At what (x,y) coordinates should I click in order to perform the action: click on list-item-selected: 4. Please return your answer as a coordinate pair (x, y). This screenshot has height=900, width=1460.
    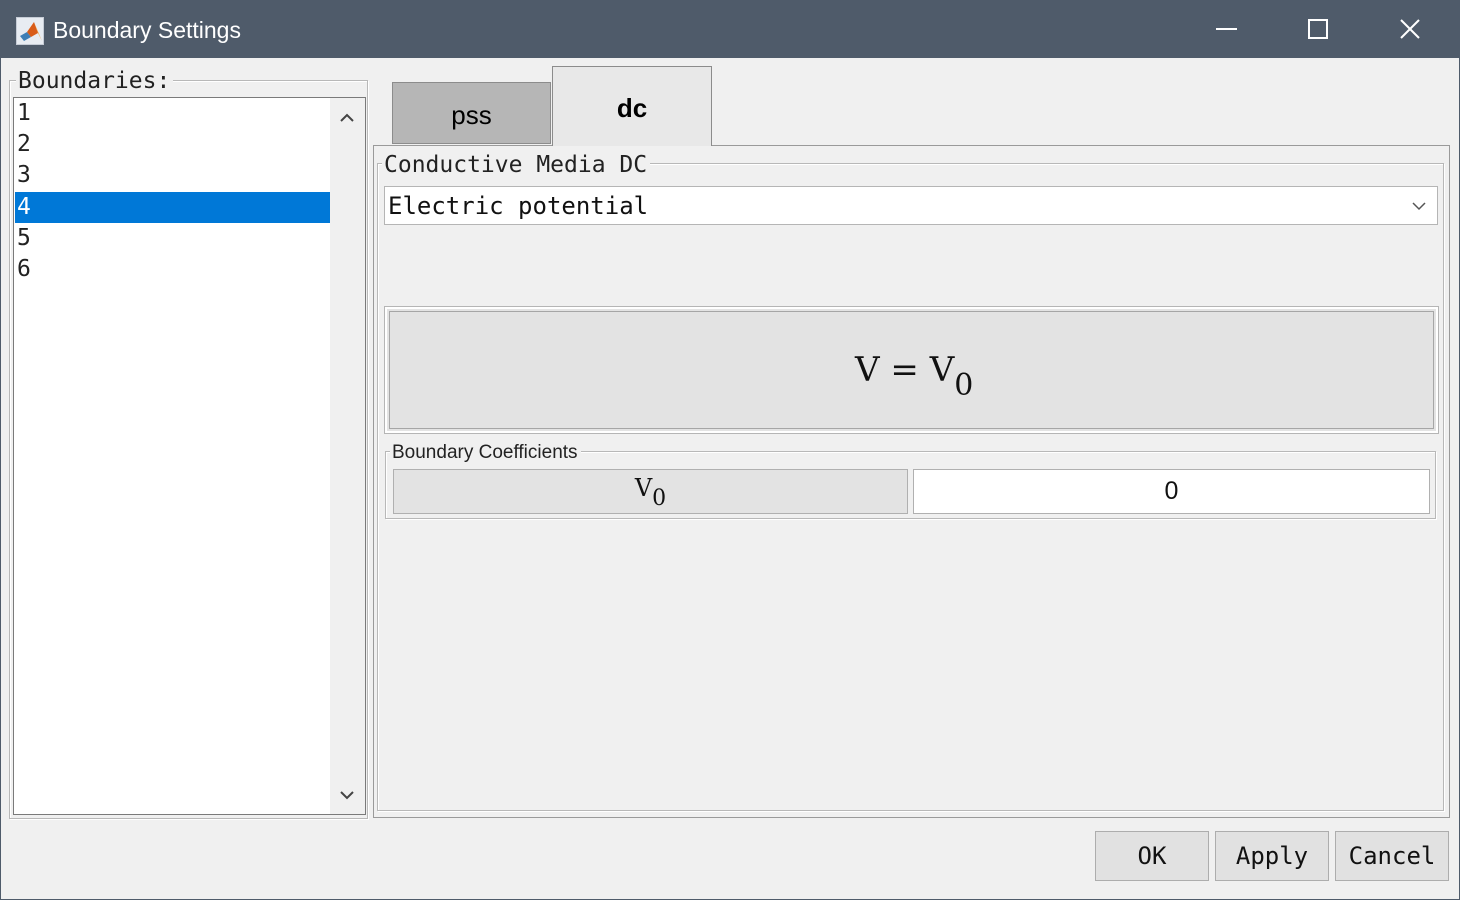
    Looking at the image, I should click on (172, 207).